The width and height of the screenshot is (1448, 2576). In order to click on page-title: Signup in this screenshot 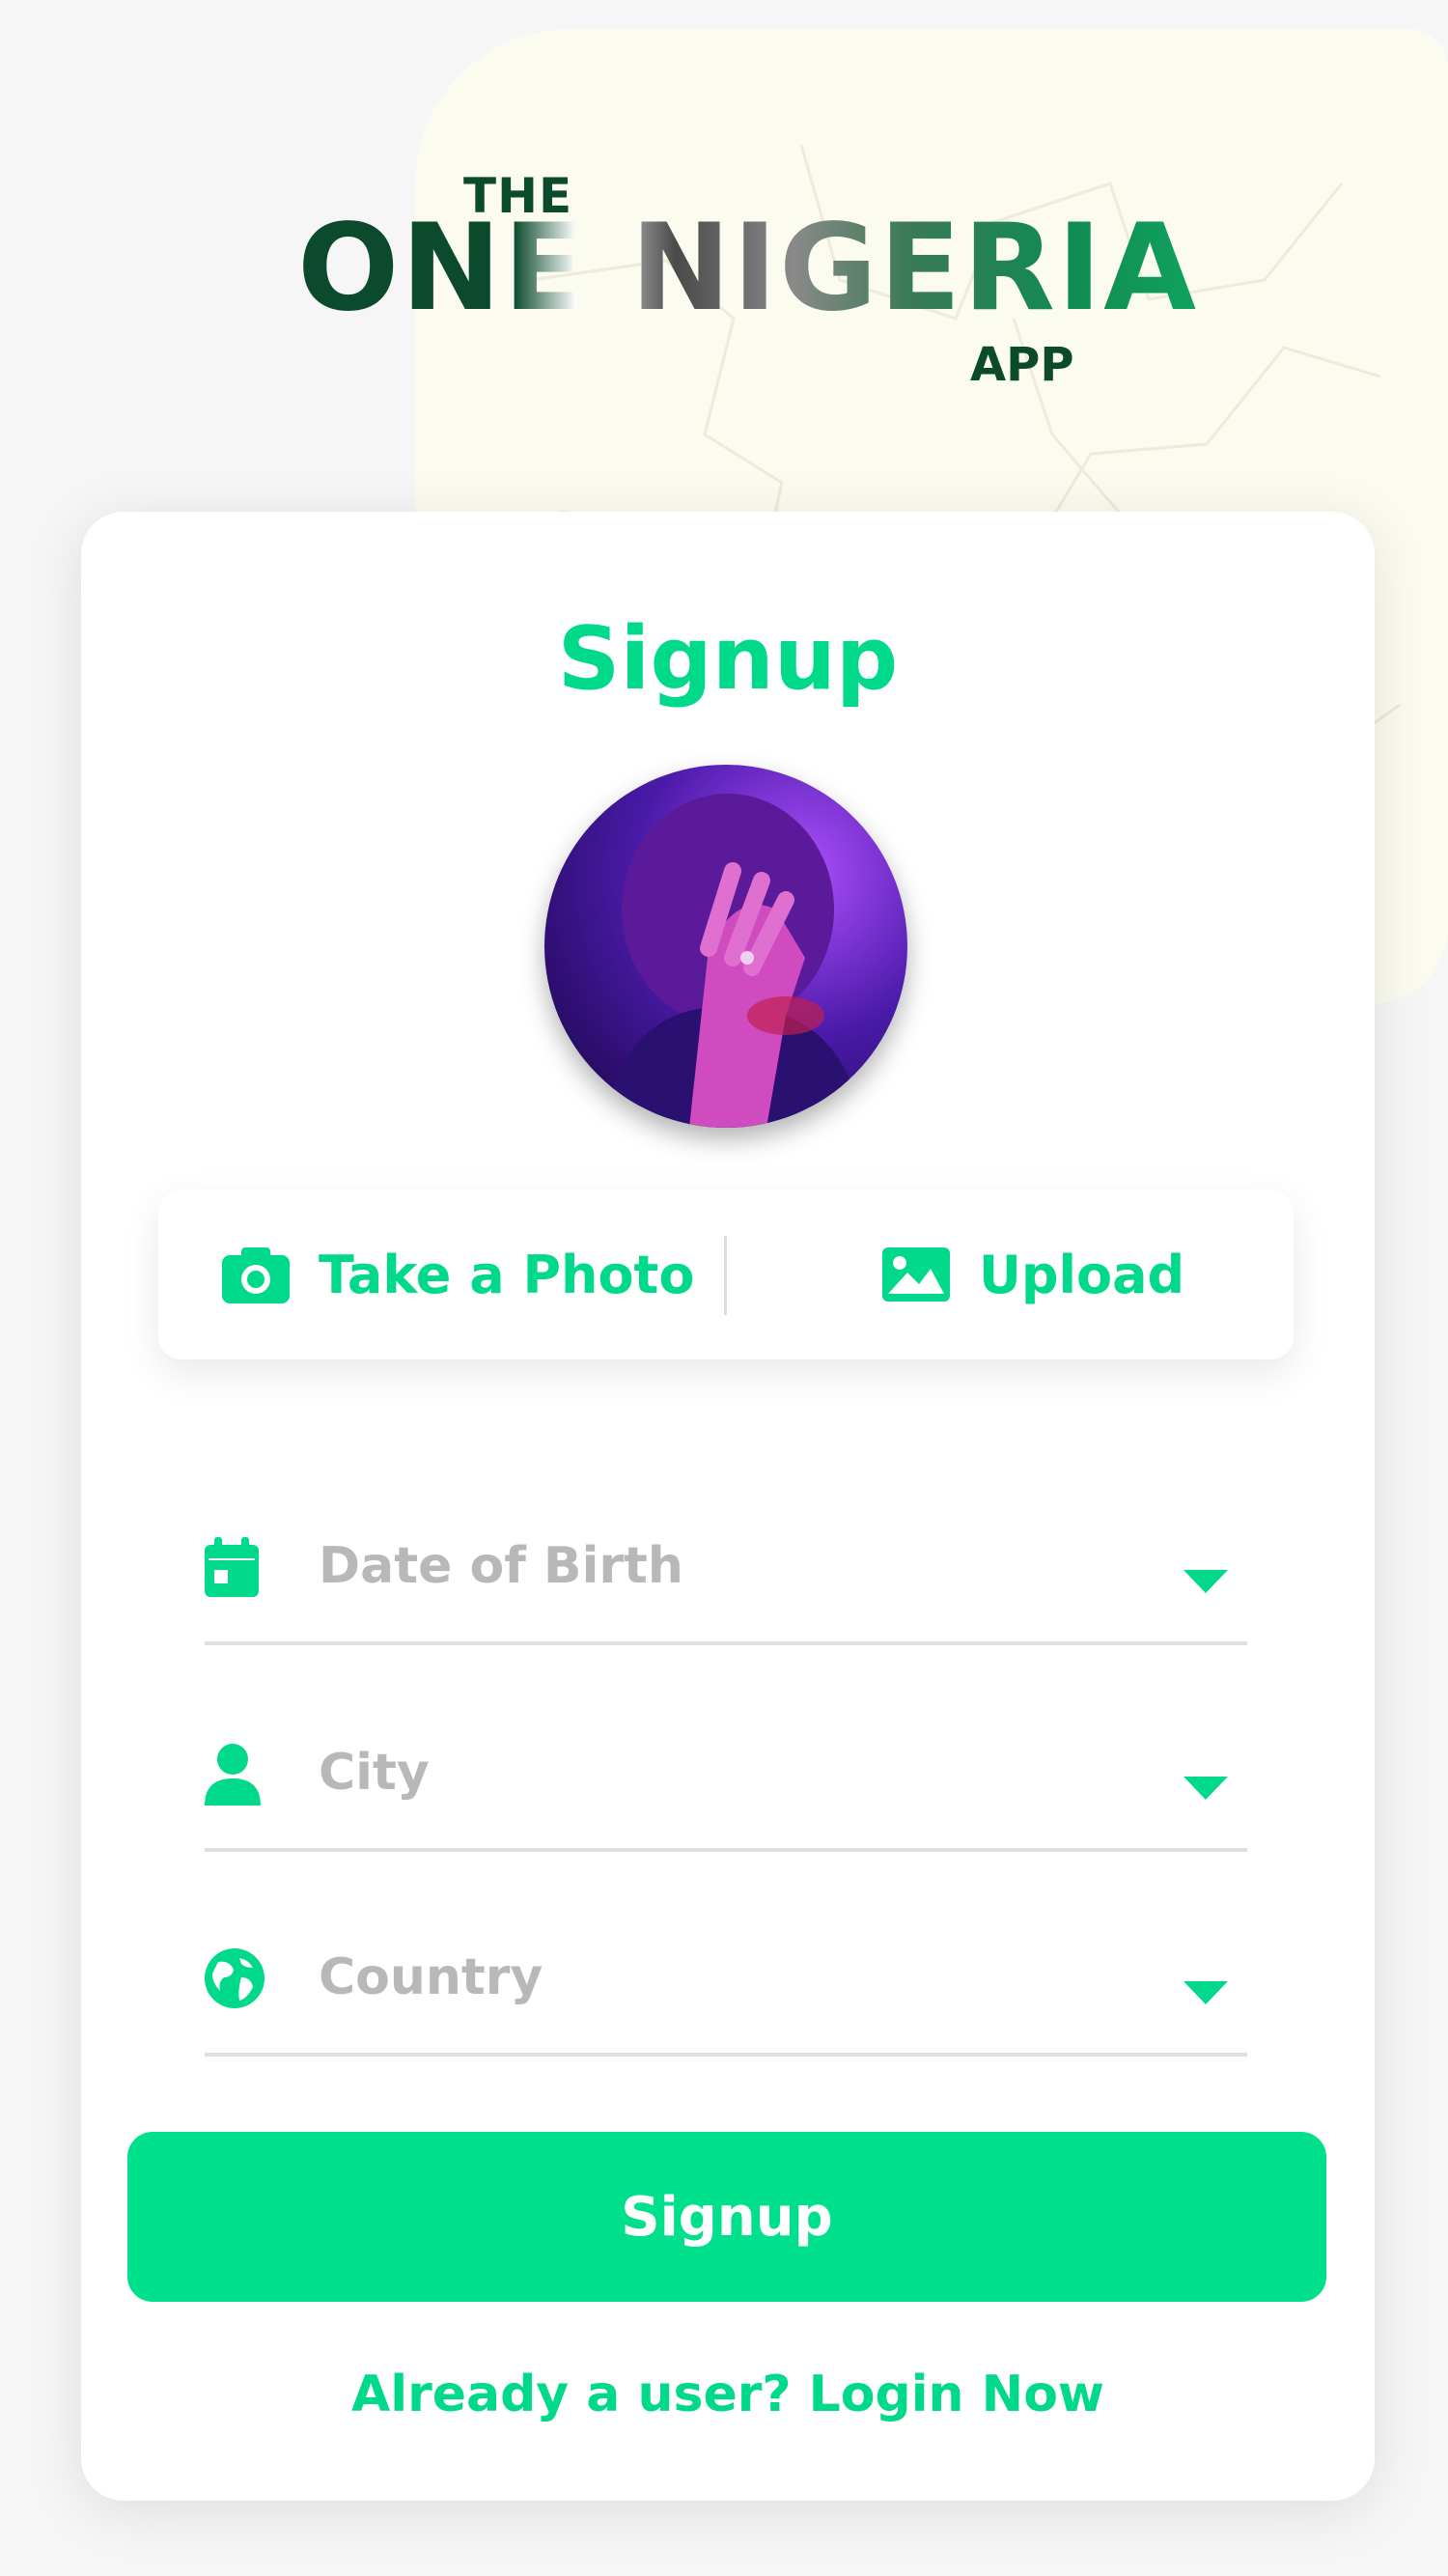, I will do `click(728, 659)`.